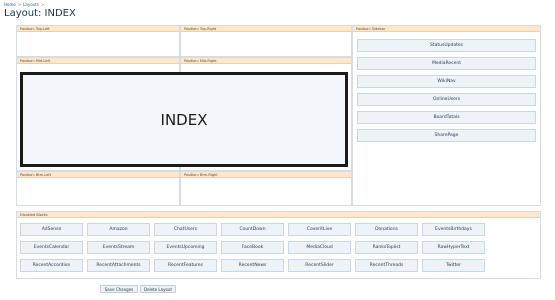 The image size is (555, 300). What do you see at coordinates (98, 29) in the screenshot?
I see `position-label: Position: Top-Left` at bounding box center [98, 29].